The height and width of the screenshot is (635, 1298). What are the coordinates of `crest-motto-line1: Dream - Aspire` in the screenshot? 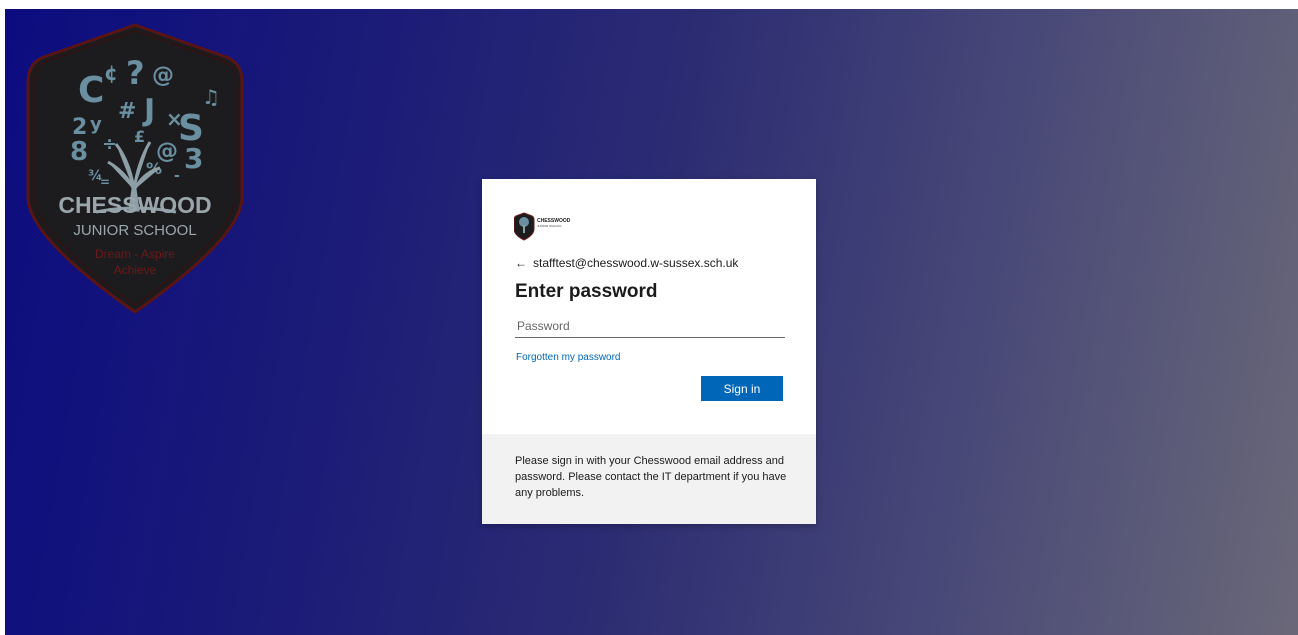 It's located at (135, 254).